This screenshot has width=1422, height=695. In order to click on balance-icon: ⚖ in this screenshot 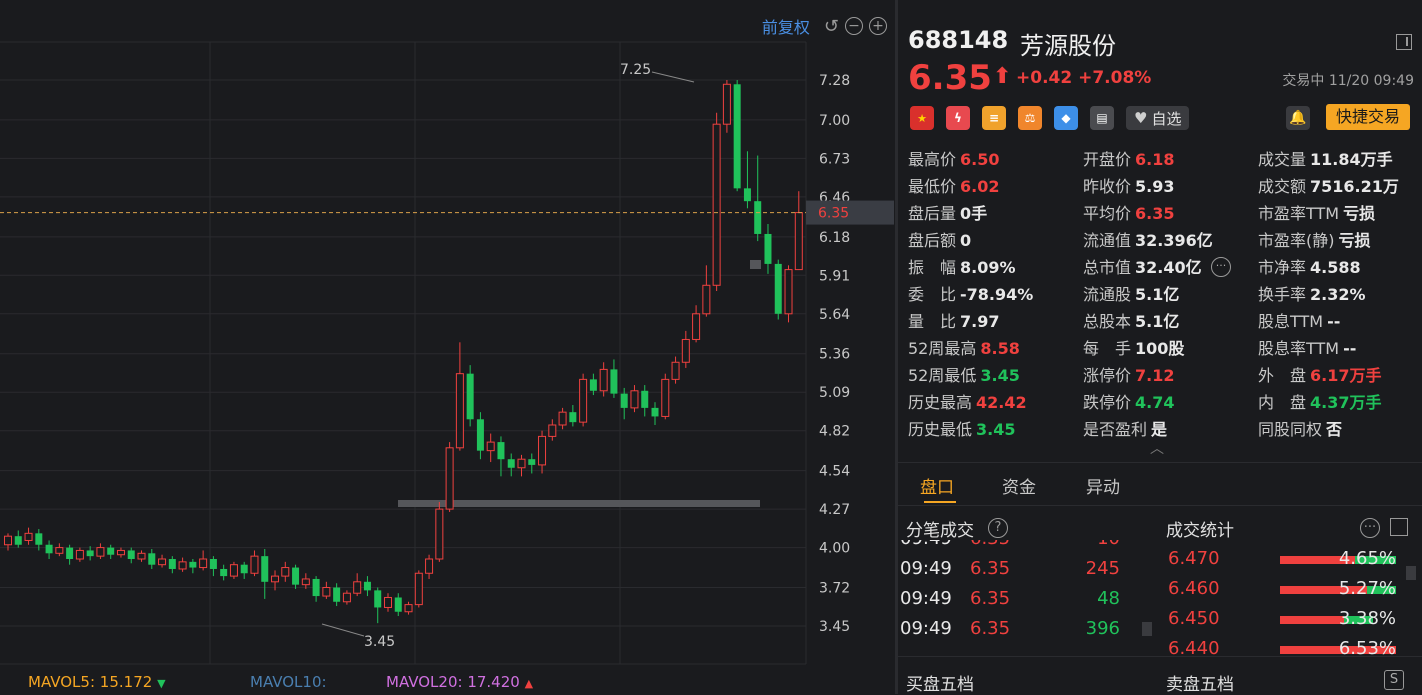, I will do `click(1030, 118)`.